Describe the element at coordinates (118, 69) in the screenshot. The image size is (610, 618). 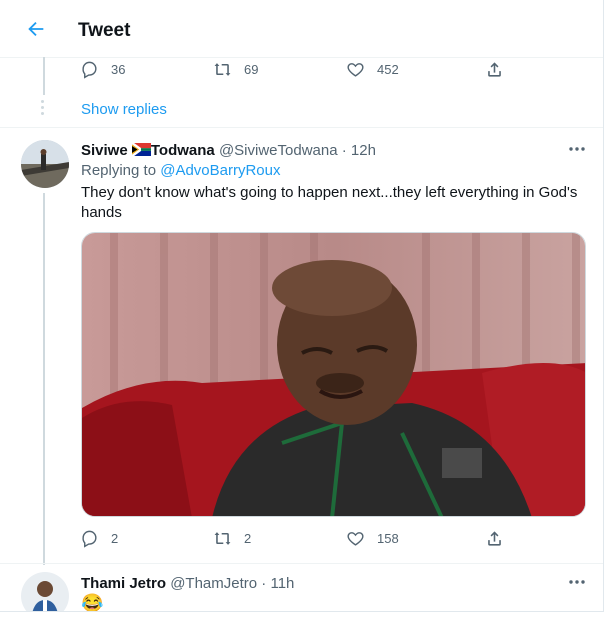
I see `reply-count: 36` at that location.